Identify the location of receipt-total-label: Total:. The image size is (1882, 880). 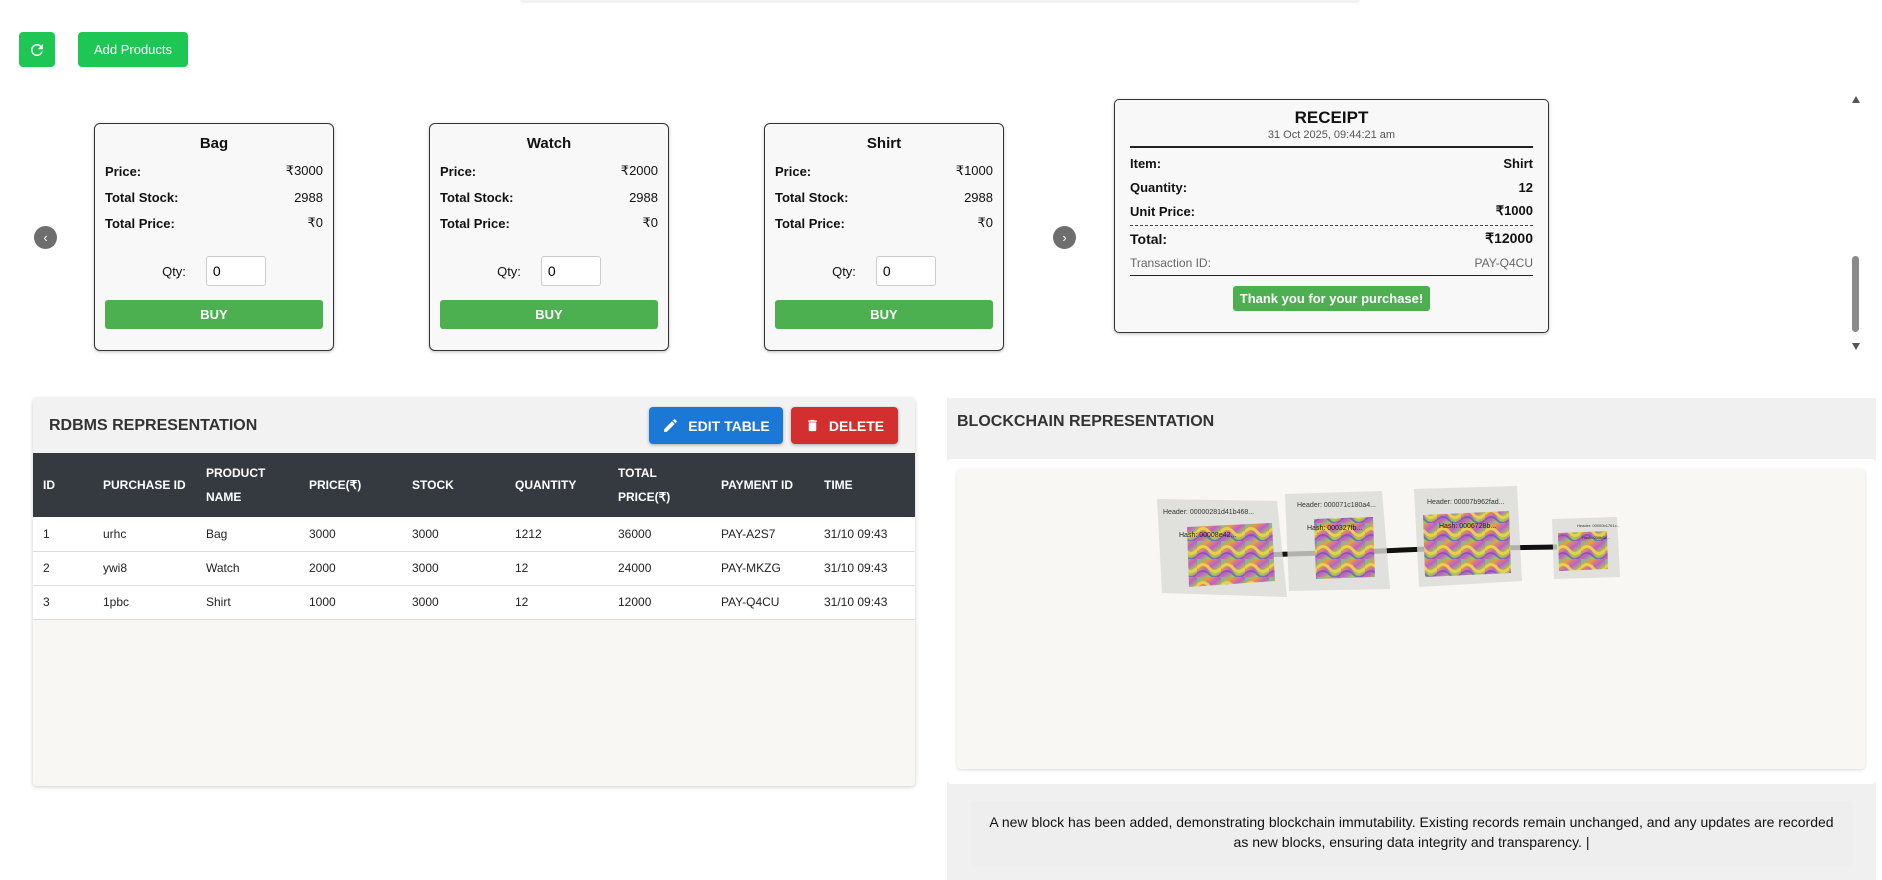
(1149, 238).